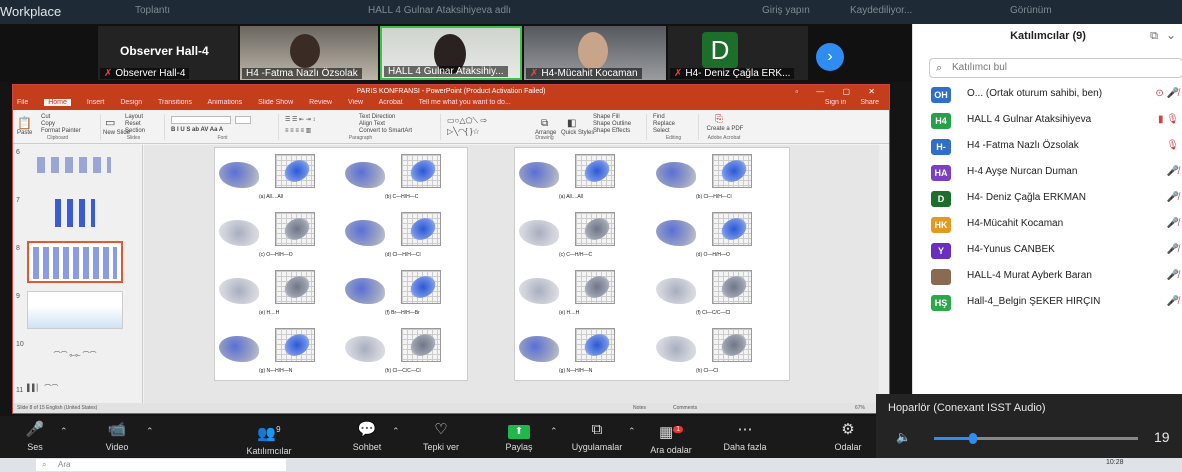 This screenshot has width=1182, height=472. I want to click on participant-row: H- H4 -Fatma Nazlı Özsolak 🎙, so click(1056, 147).